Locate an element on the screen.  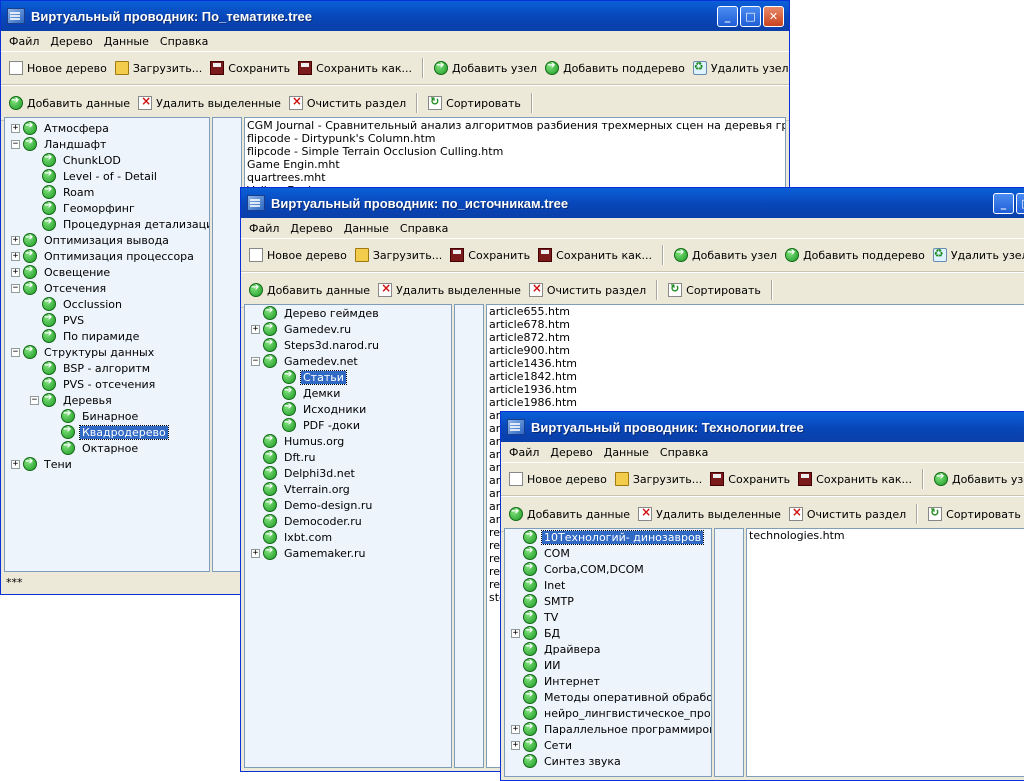
list-item: article1842.htm is located at coordinates (755, 376).